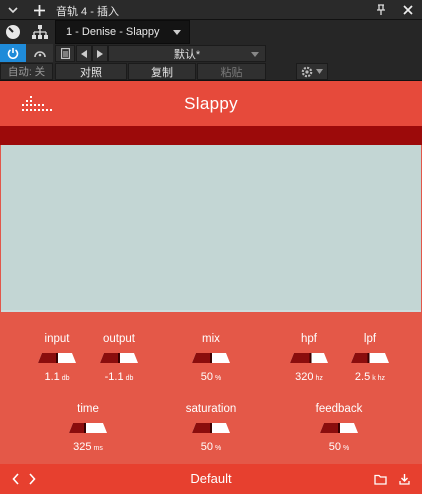 The height and width of the screenshot is (494, 422). I want to click on power-button, so click(13, 53).